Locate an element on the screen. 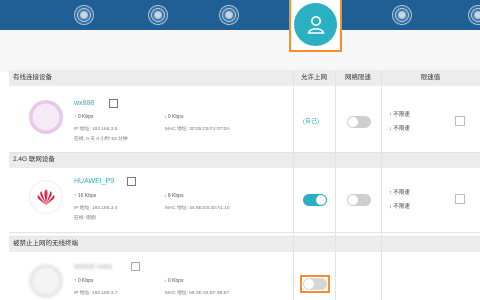  upload-speed: ↑ 16 Kbps is located at coordinates (85, 196).